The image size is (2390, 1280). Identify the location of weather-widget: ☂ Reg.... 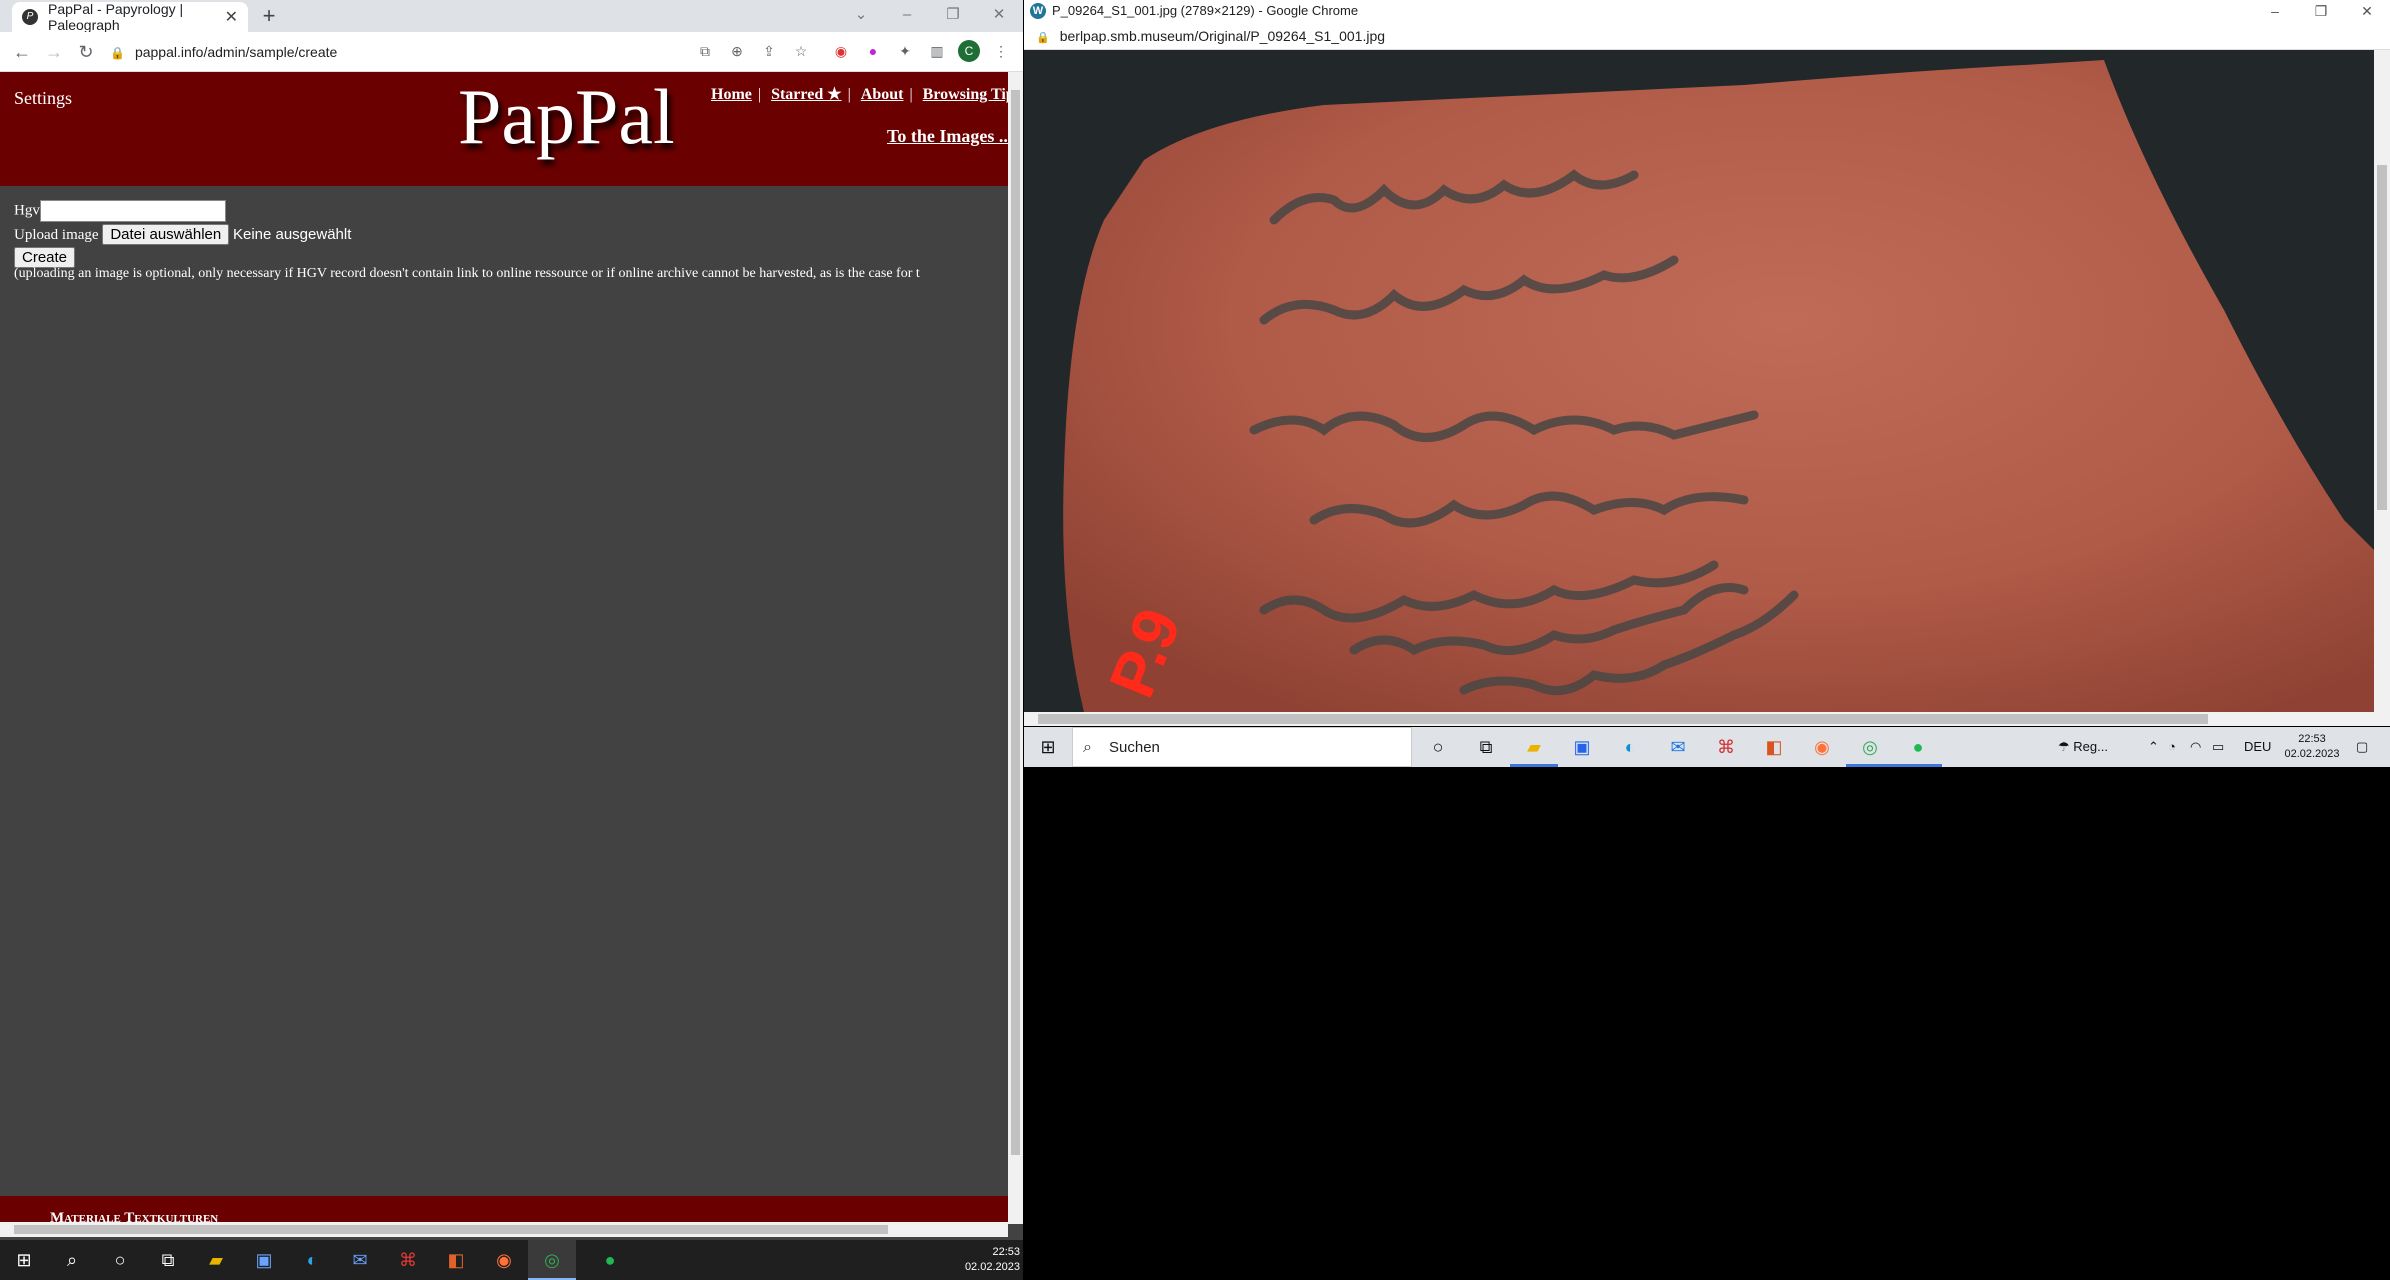
(2083, 747).